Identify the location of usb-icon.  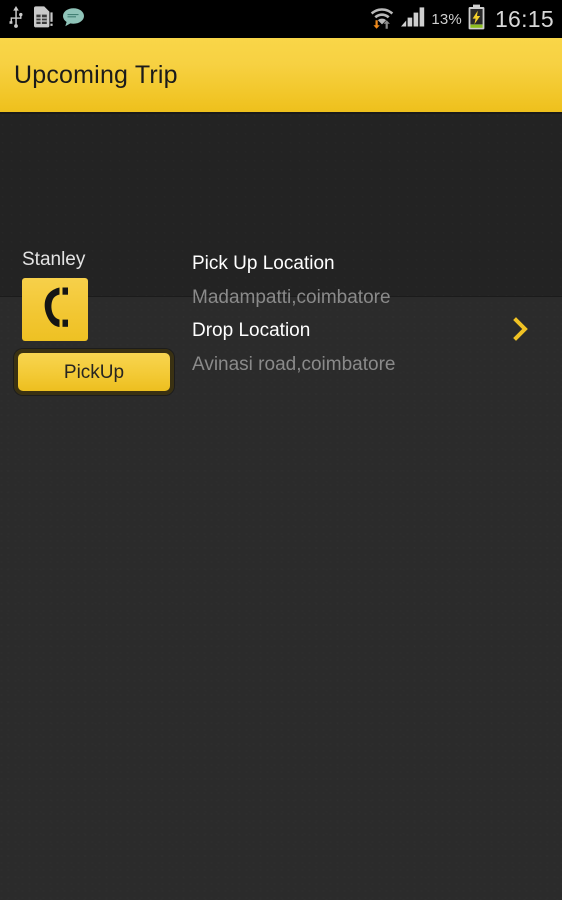
(16, 19).